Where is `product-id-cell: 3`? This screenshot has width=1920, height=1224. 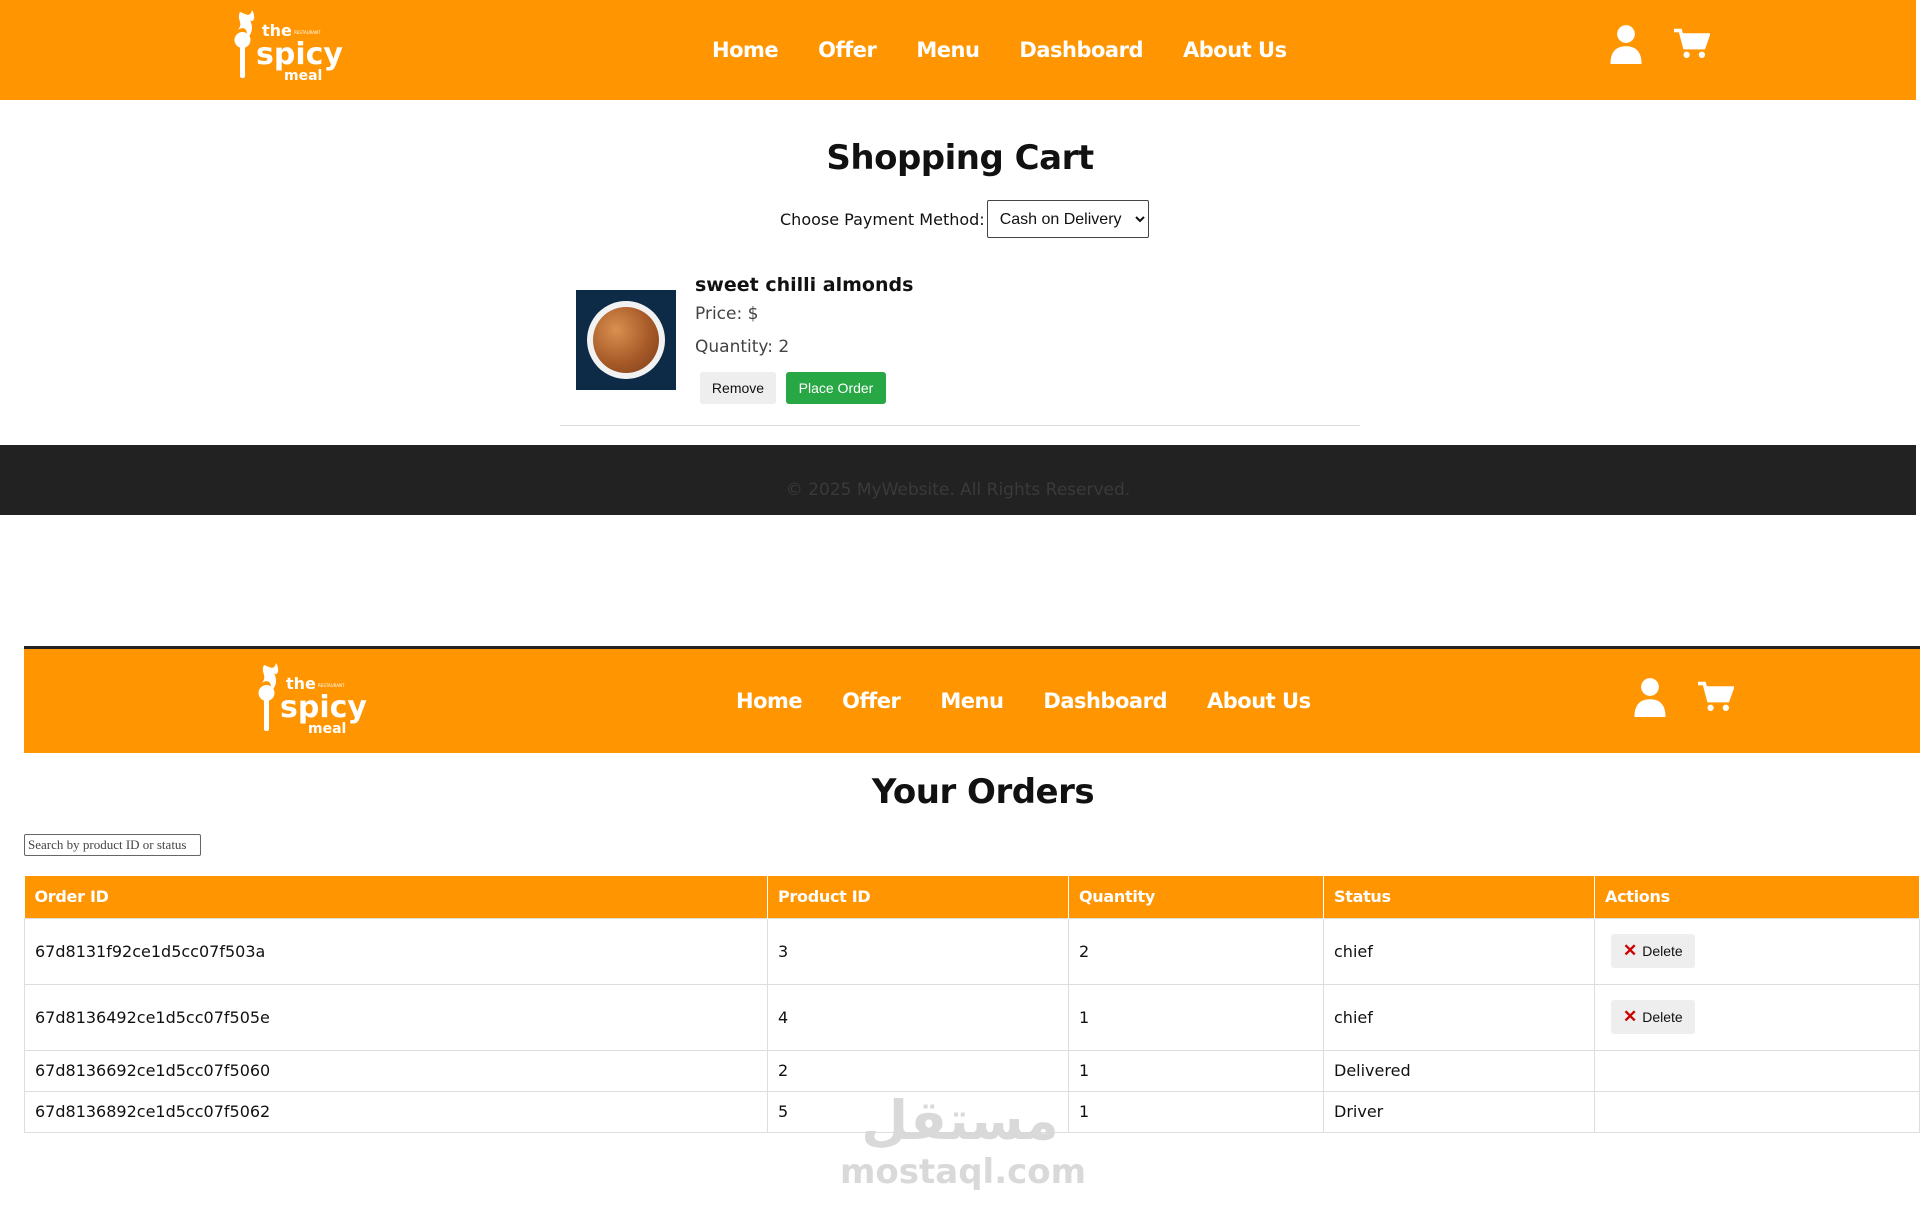 product-id-cell: 3 is located at coordinates (918, 951).